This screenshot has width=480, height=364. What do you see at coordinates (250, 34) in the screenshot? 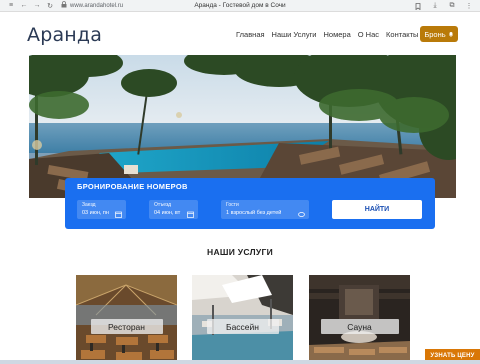
I see `nav-item-home: Главная` at bounding box center [250, 34].